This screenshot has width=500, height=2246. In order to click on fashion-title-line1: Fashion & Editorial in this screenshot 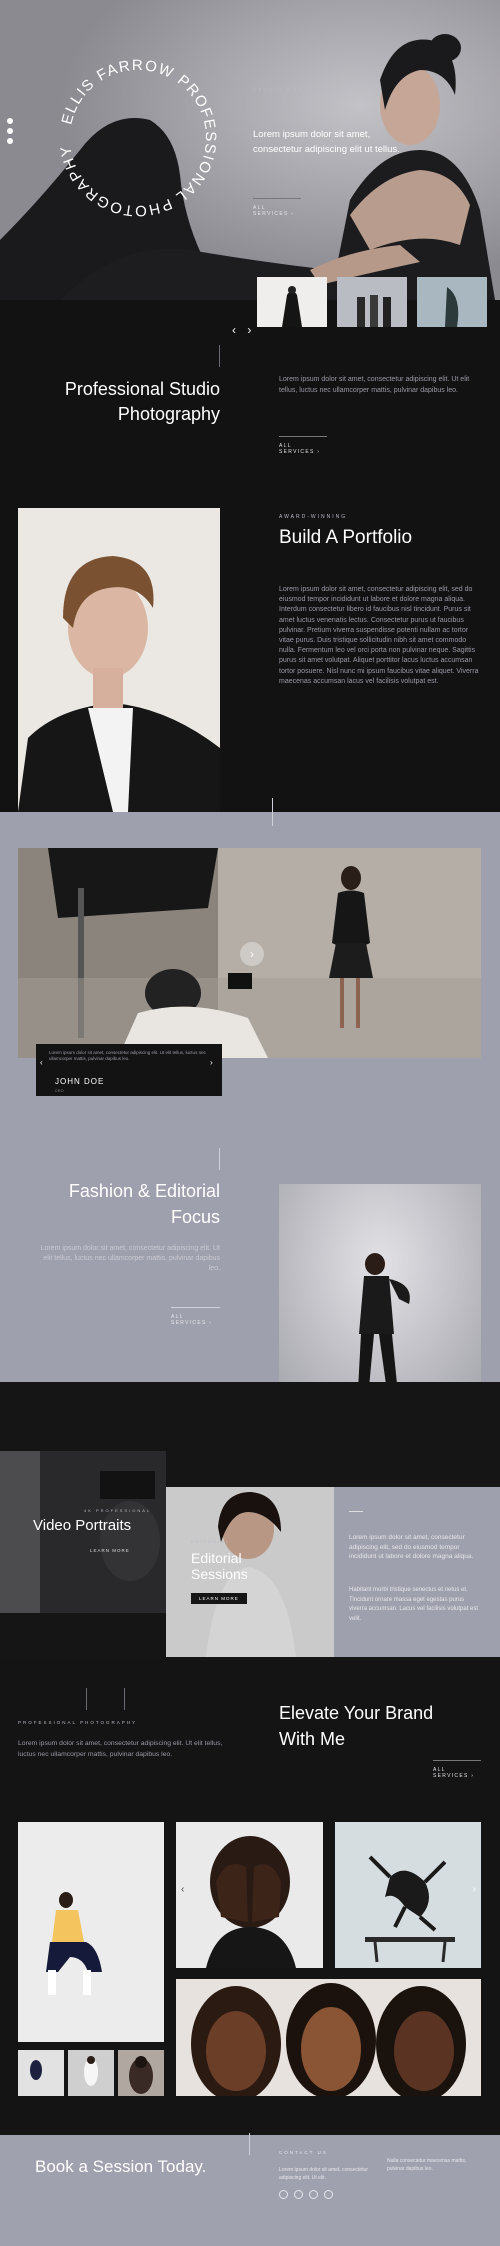, I will do `click(144, 1191)`.